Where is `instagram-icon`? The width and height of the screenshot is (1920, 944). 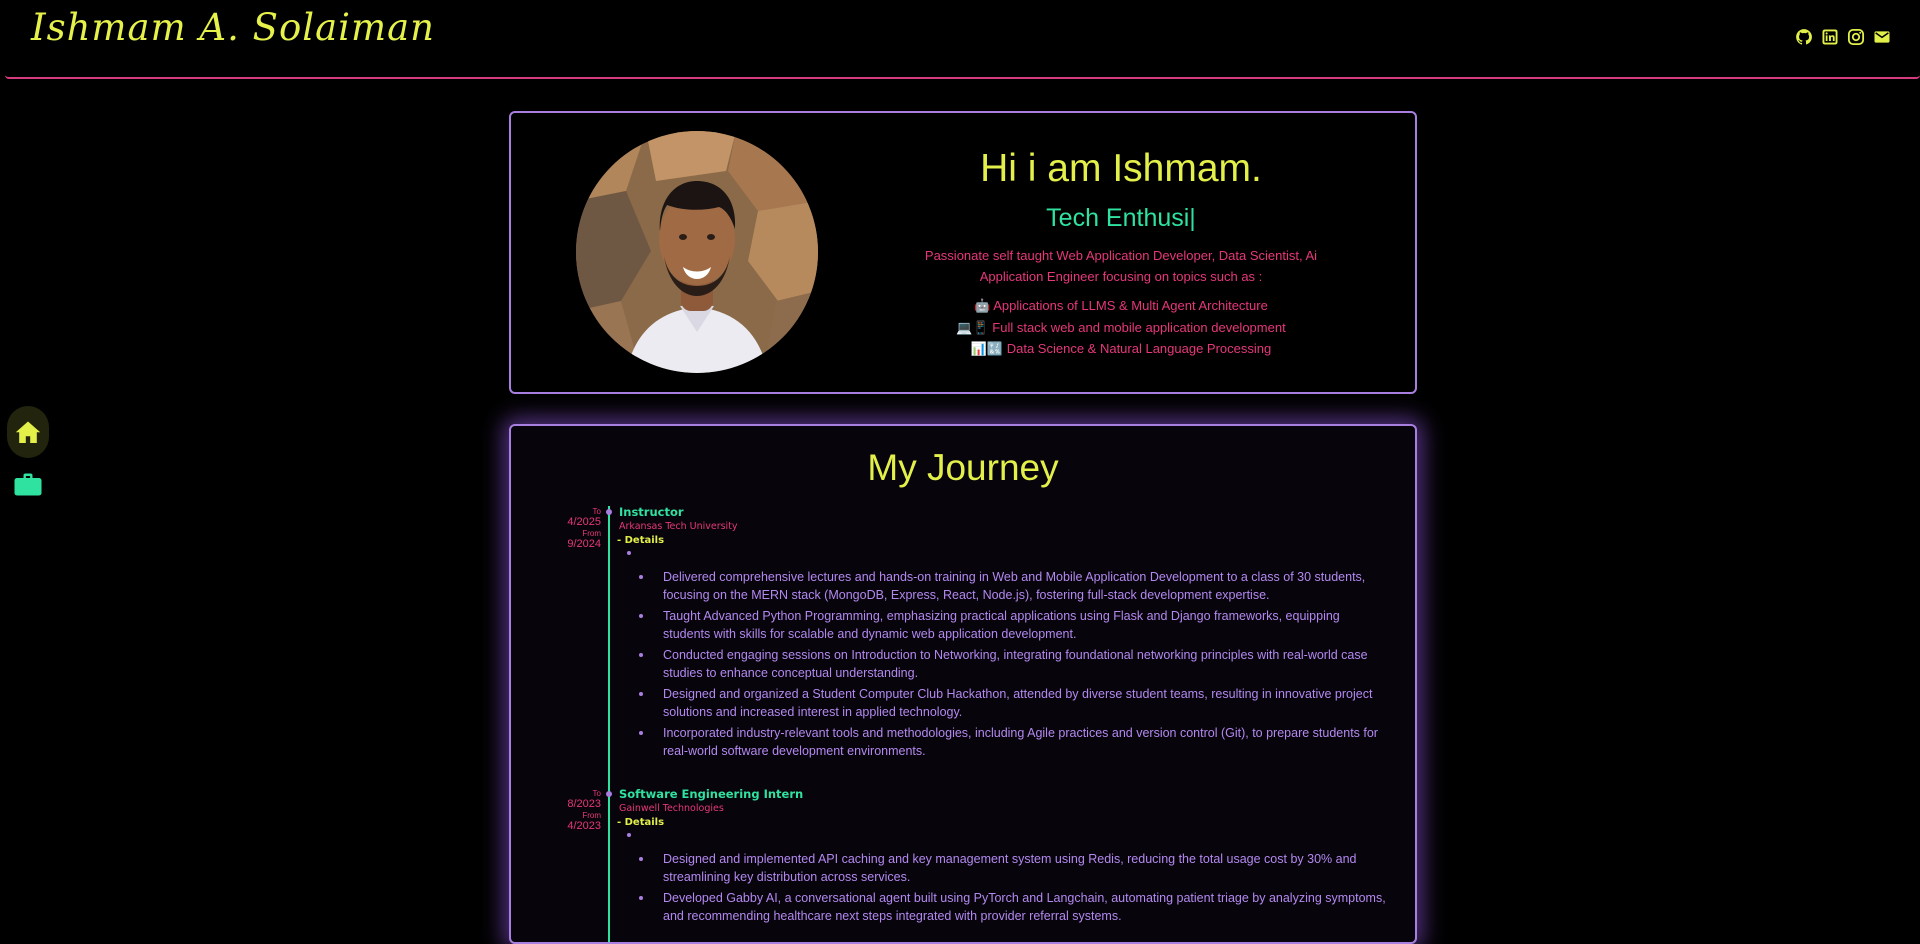 instagram-icon is located at coordinates (1856, 37).